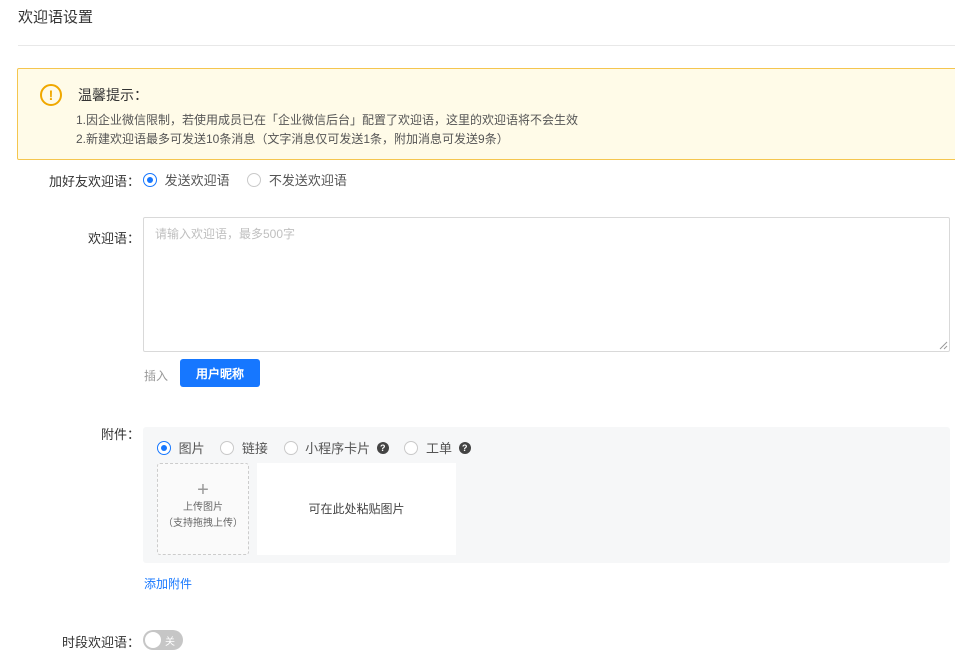 Image resolution: width=955 pixels, height=662 pixels. I want to click on add-attachment-link: 添加附件, so click(168, 583).